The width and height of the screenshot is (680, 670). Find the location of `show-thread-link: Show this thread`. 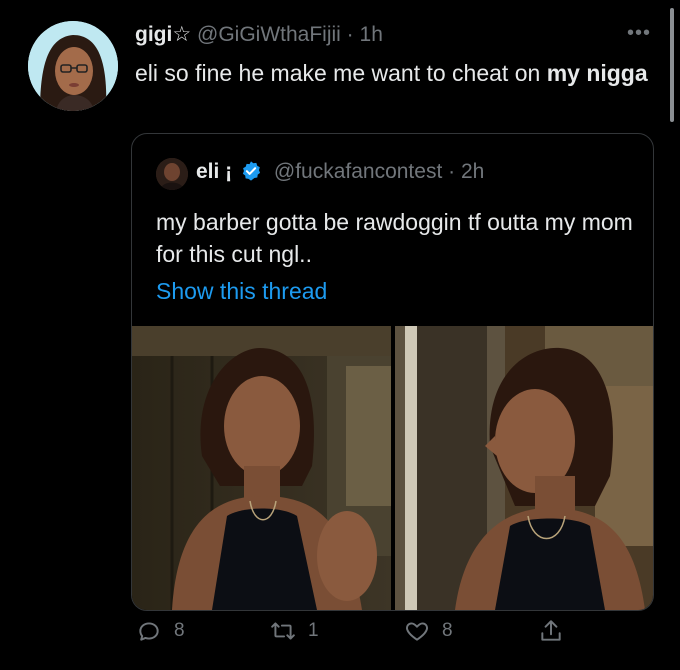

show-thread-link: Show this thread is located at coordinates (241, 291).